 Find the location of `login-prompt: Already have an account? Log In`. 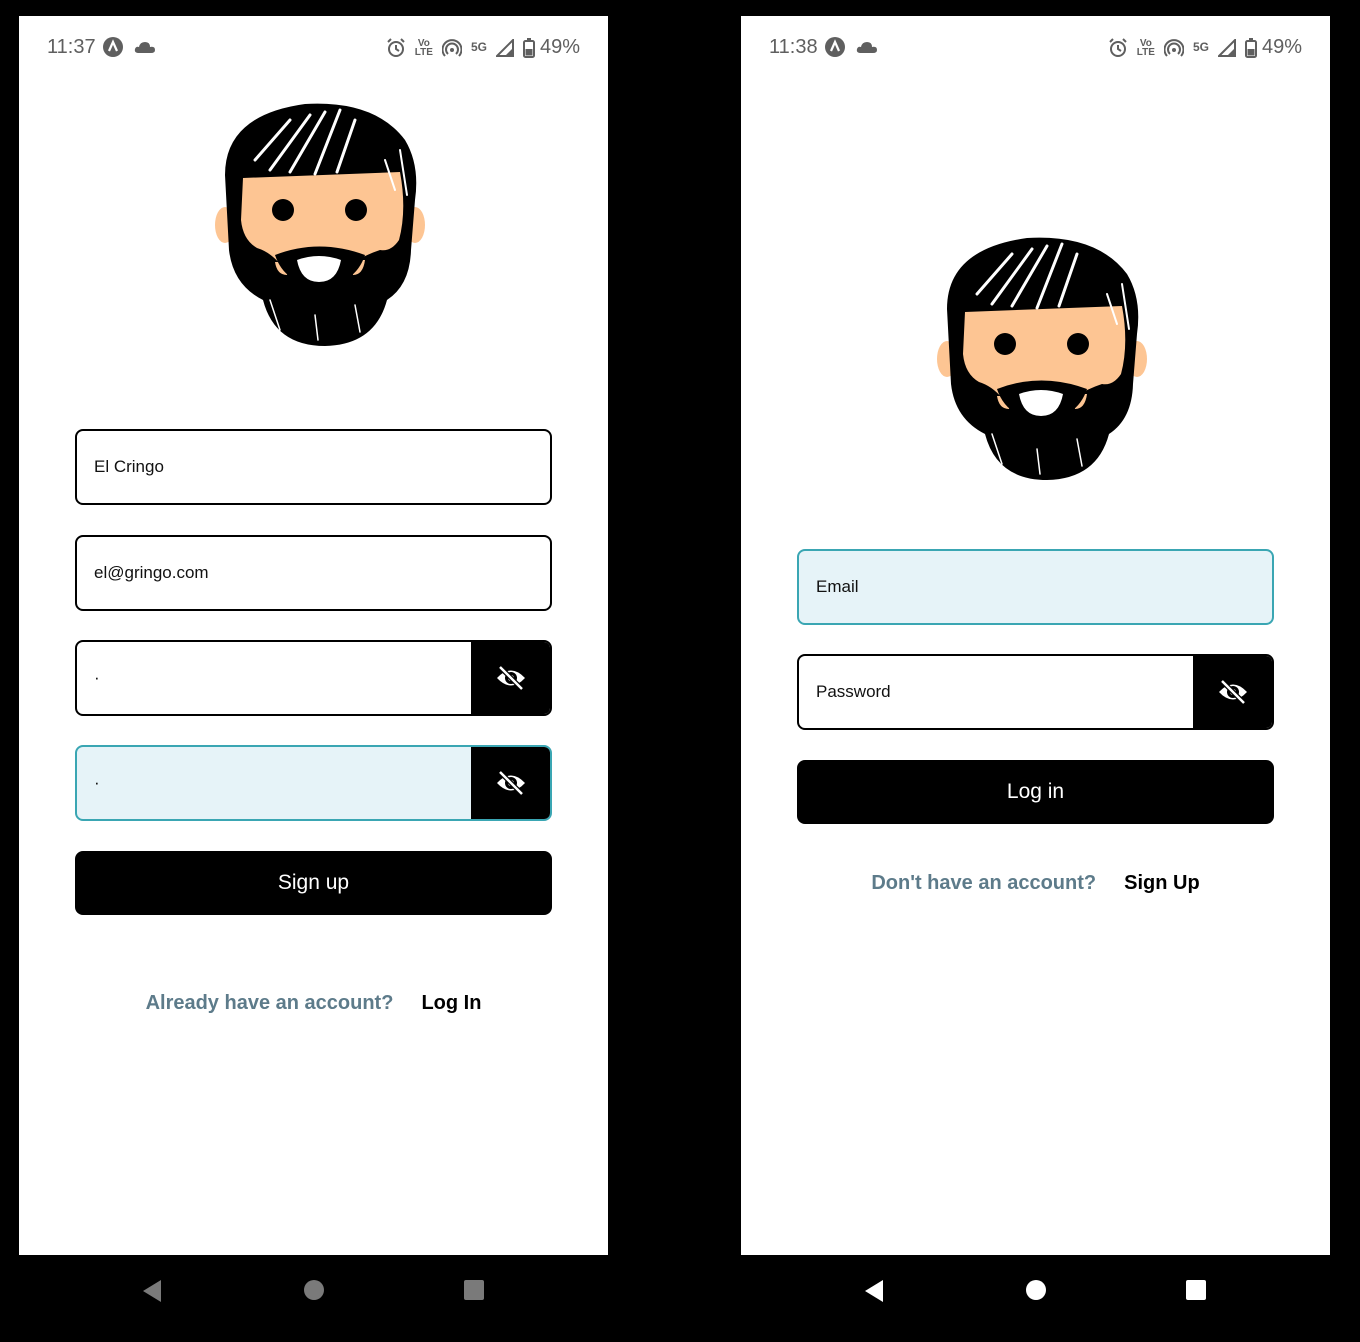

login-prompt: Already have an account? Log In is located at coordinates (313, 1003).